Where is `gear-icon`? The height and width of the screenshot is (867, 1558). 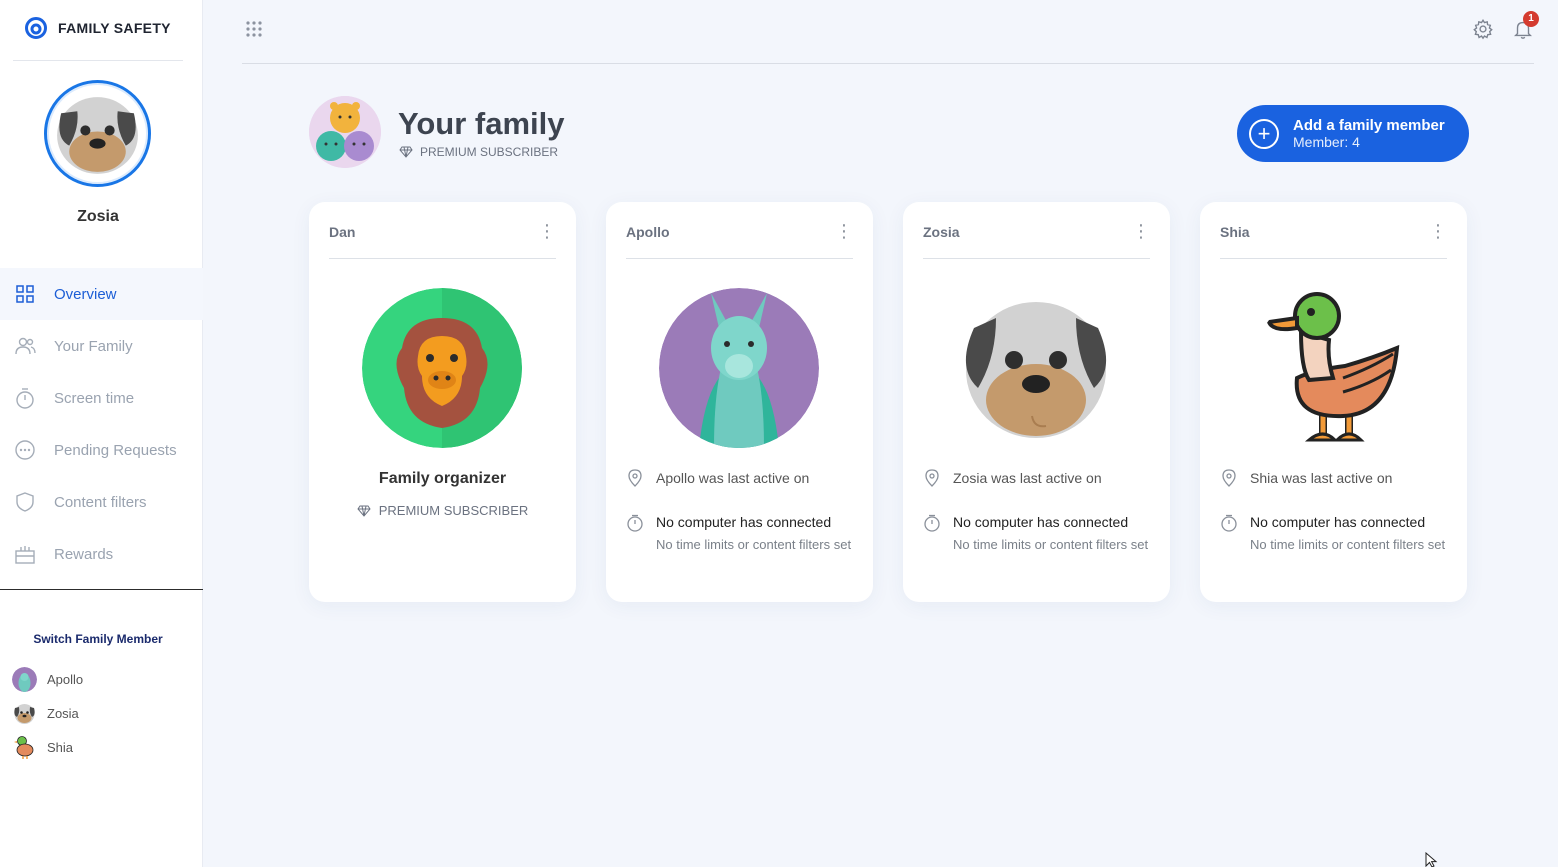 gear-icon is located at coordinates (1483, 29).